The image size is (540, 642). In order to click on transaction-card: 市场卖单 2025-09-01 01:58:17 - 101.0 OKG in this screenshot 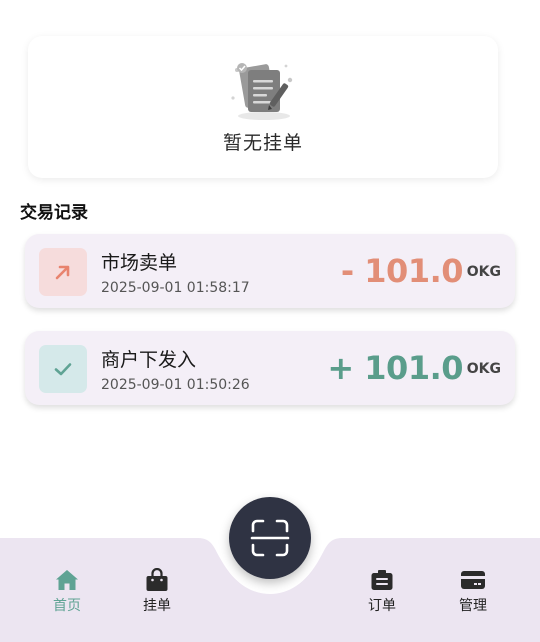, I will do `click(270, 271)`.